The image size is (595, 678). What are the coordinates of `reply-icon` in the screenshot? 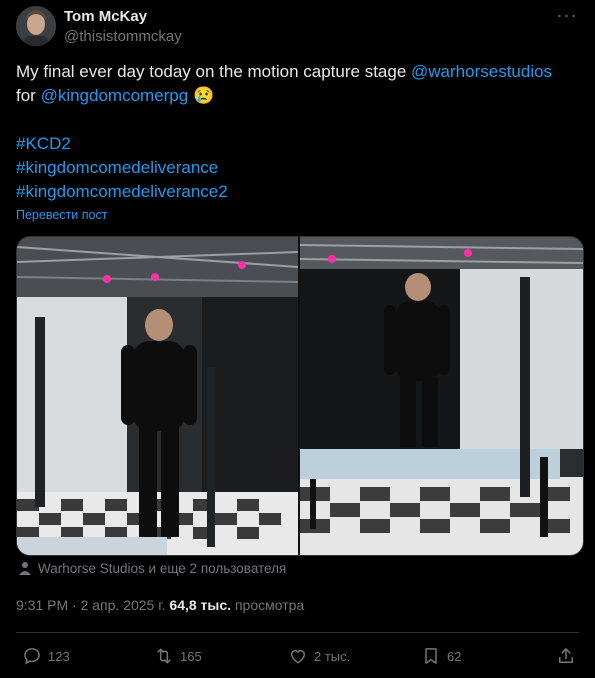 It's located at (32, 656).